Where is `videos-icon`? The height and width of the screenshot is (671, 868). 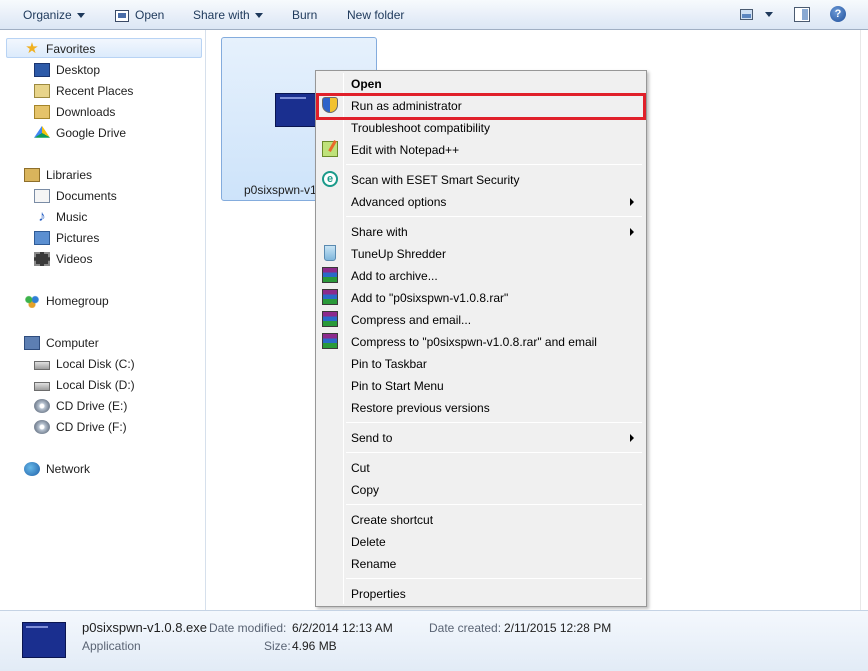 videos-icon is located at coordinates (42, 258).